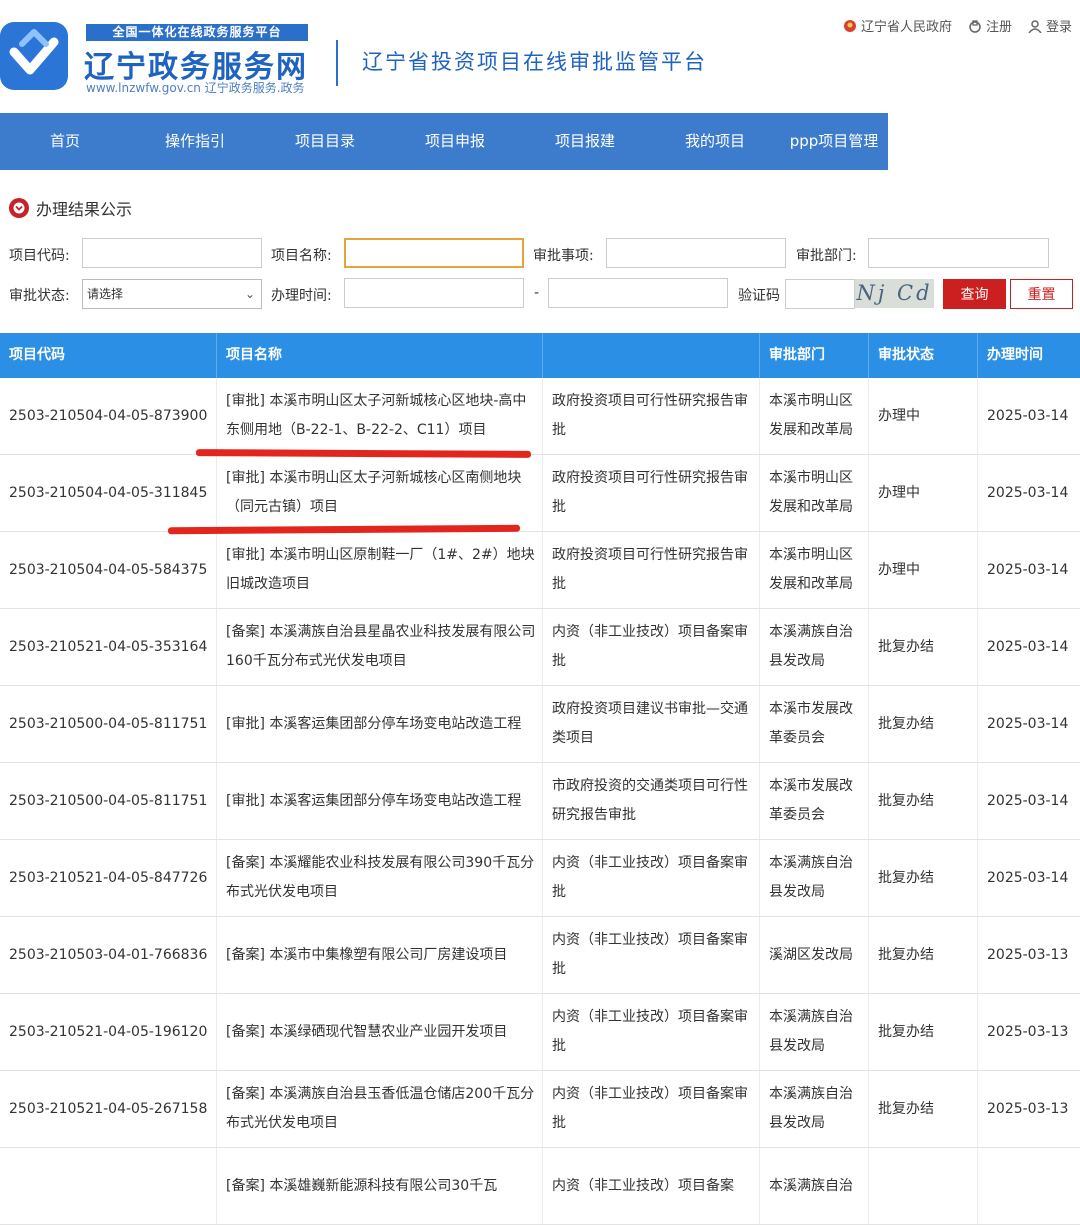 This screenshot has width=1080, height=1225. I want to click on cell-date: 2025-03-13, so click(1028, 954).